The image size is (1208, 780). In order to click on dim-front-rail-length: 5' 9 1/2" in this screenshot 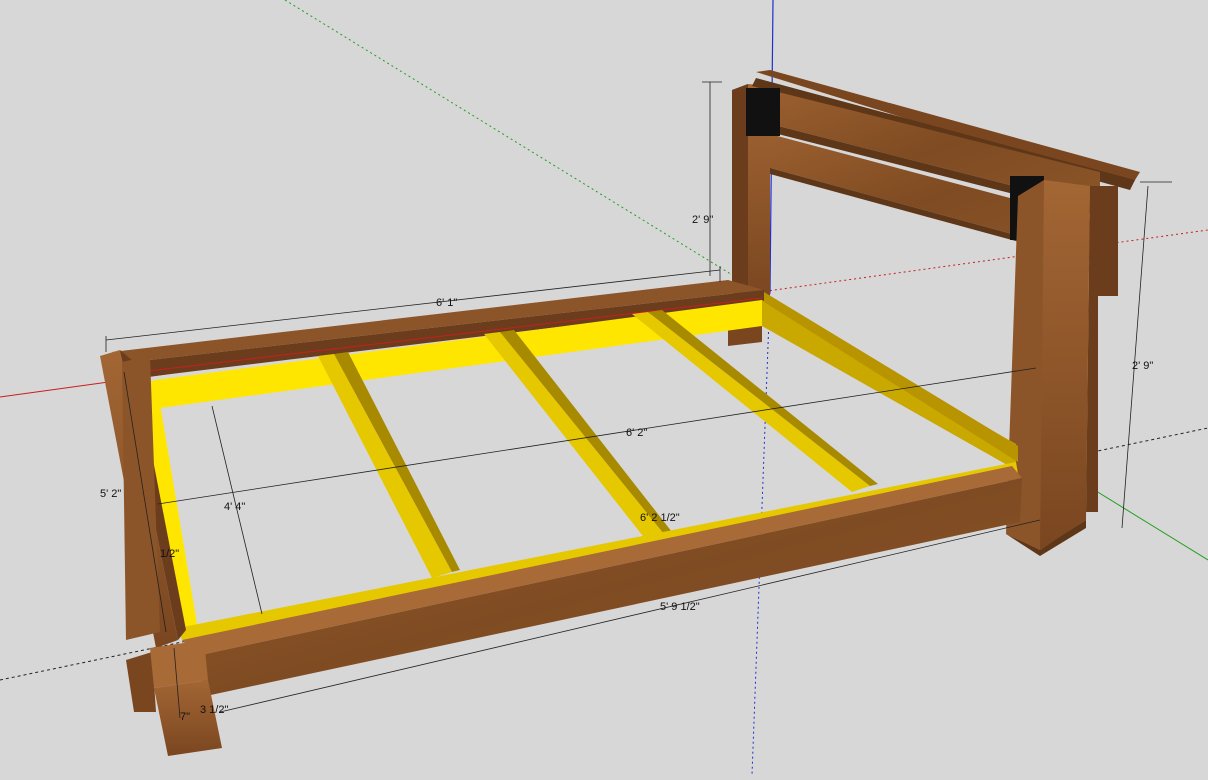, I will do `click(680, 607)`.